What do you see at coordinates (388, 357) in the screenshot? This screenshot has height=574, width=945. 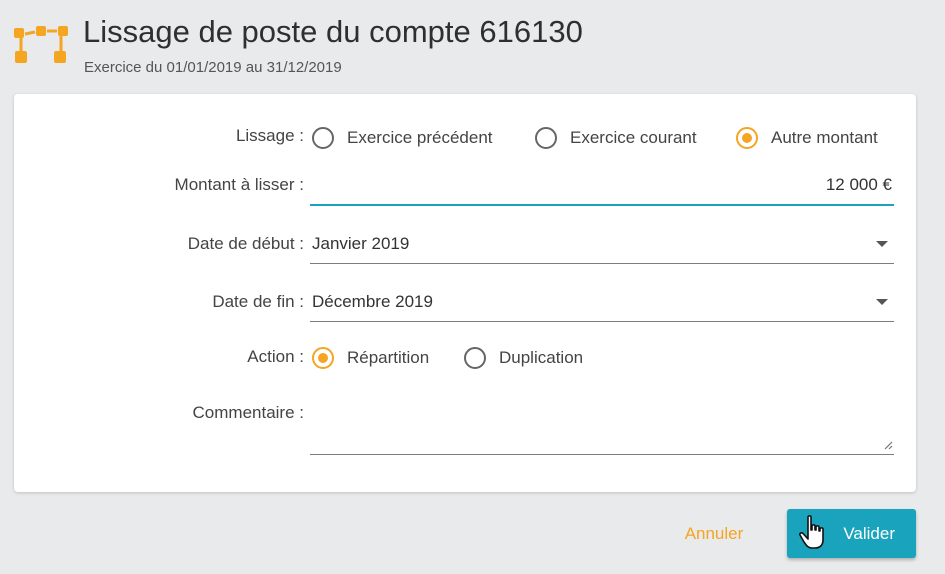 I see `radio-label: Répartition` at bounding box center [388, 357].